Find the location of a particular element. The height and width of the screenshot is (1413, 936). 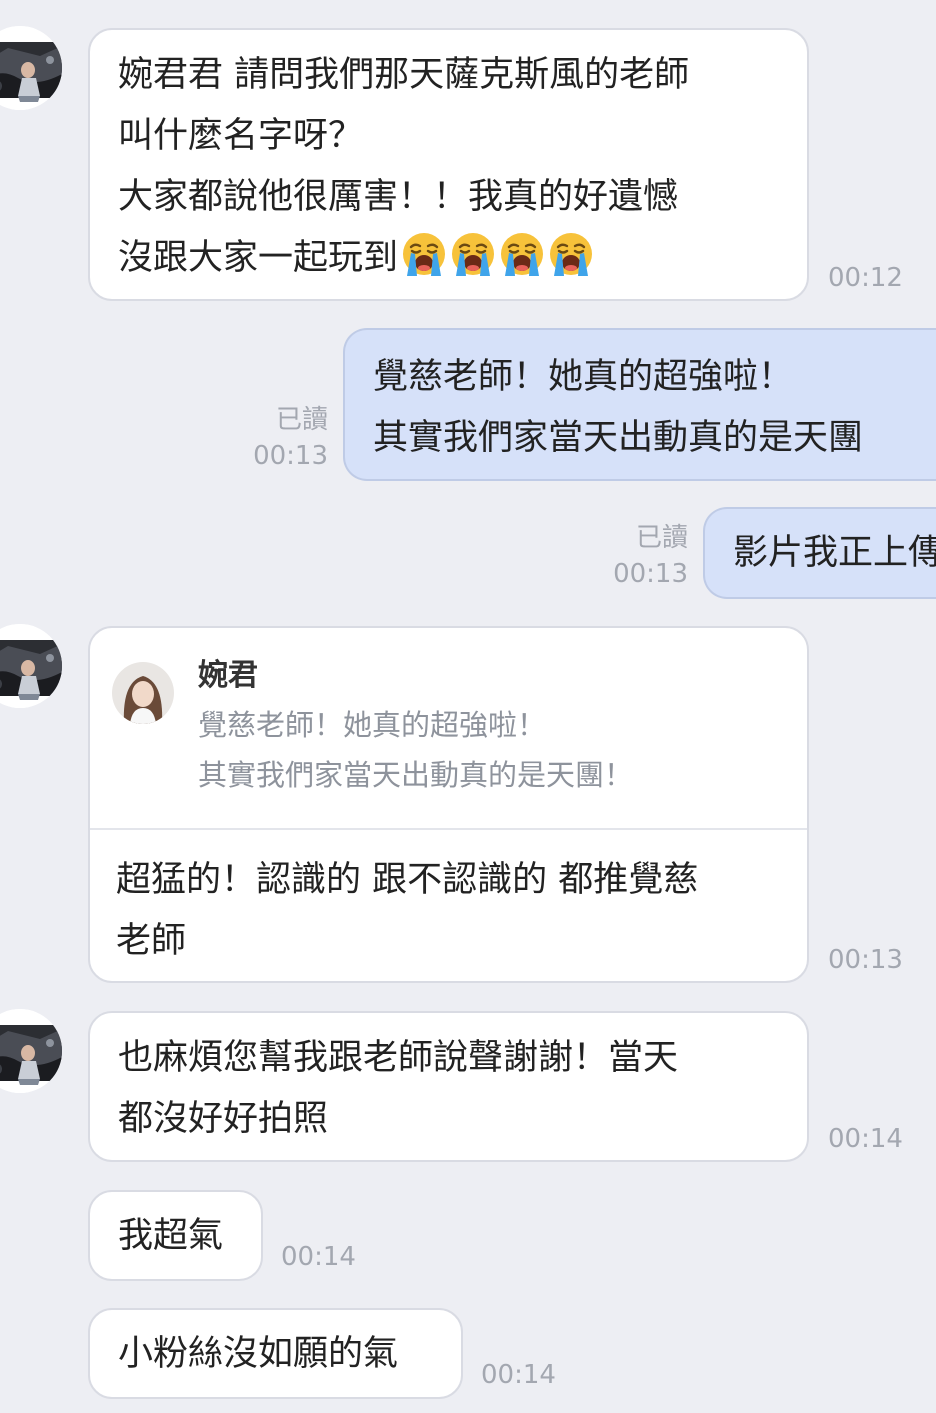

message-bubble-7: 小粉絲沒如願的氣 is located at coordinates (275, 1353).